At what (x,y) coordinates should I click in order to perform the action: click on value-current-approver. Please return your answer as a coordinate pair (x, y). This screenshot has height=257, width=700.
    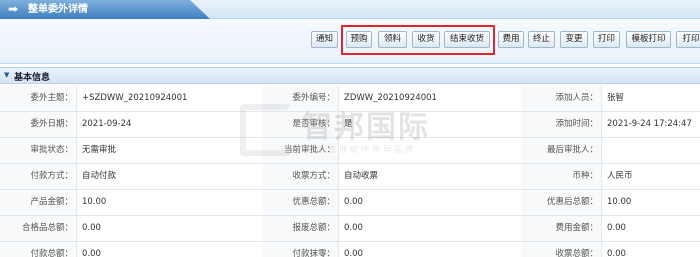
    Looking at the image, I should click on (430, 150).